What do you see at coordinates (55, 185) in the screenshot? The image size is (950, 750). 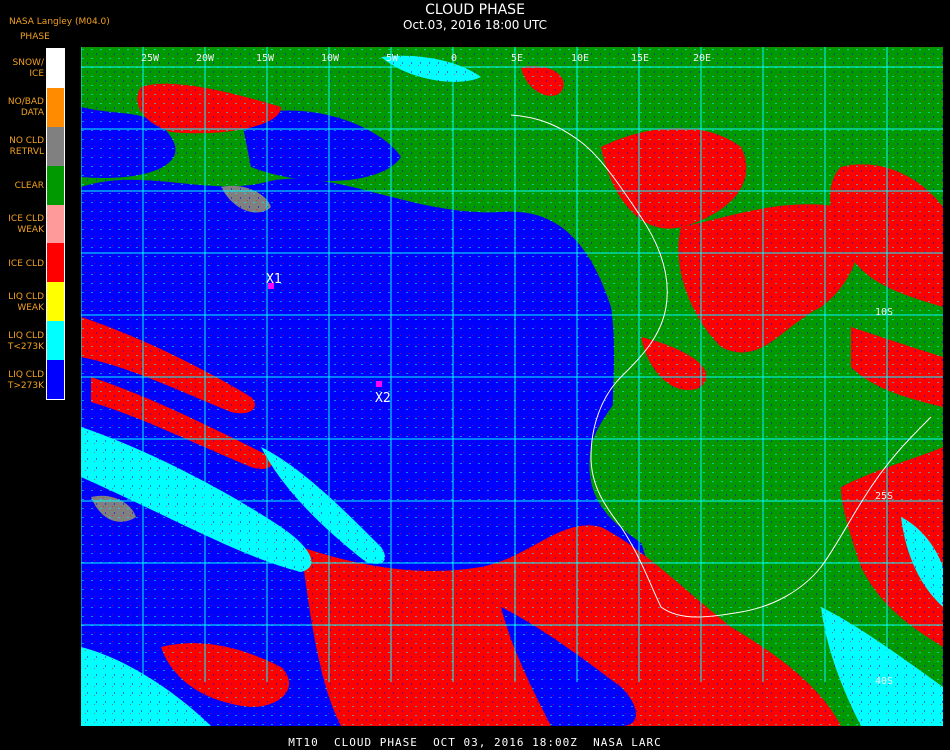 I see `legend-swatch-clear` at bounding box center [55, 185].